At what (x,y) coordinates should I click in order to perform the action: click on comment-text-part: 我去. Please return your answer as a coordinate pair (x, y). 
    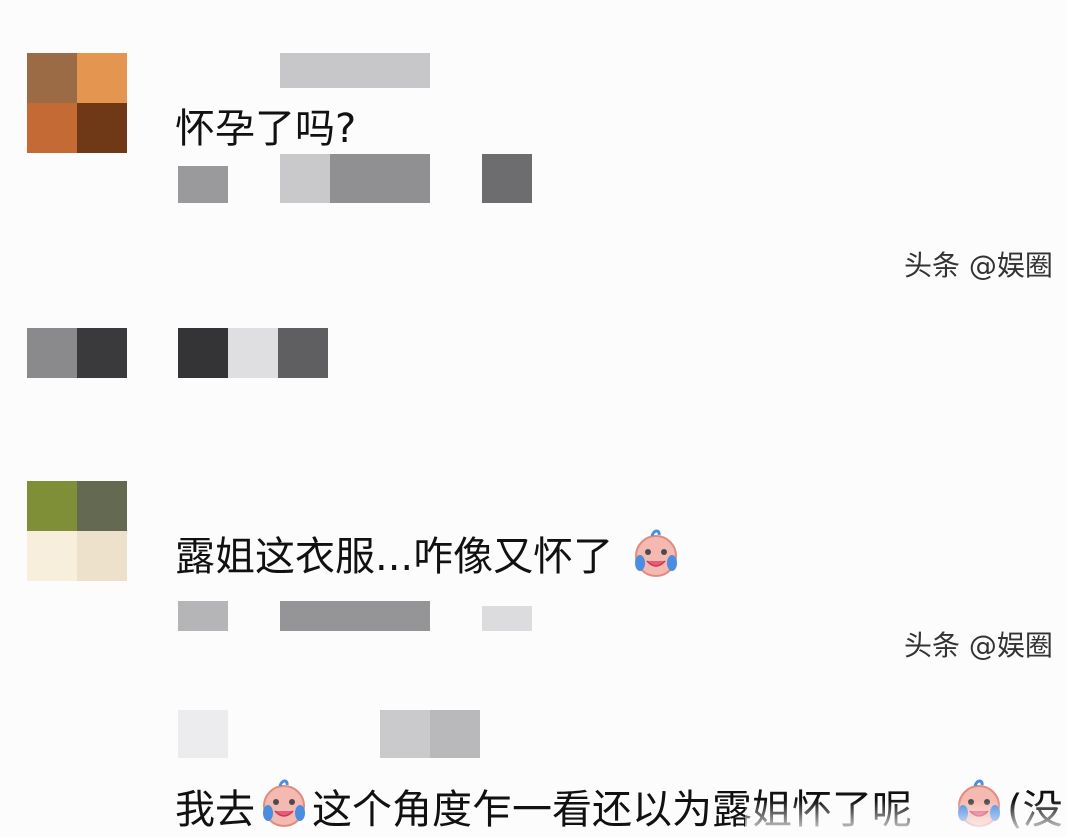
    Looking at the image, I should click on (215, 810).